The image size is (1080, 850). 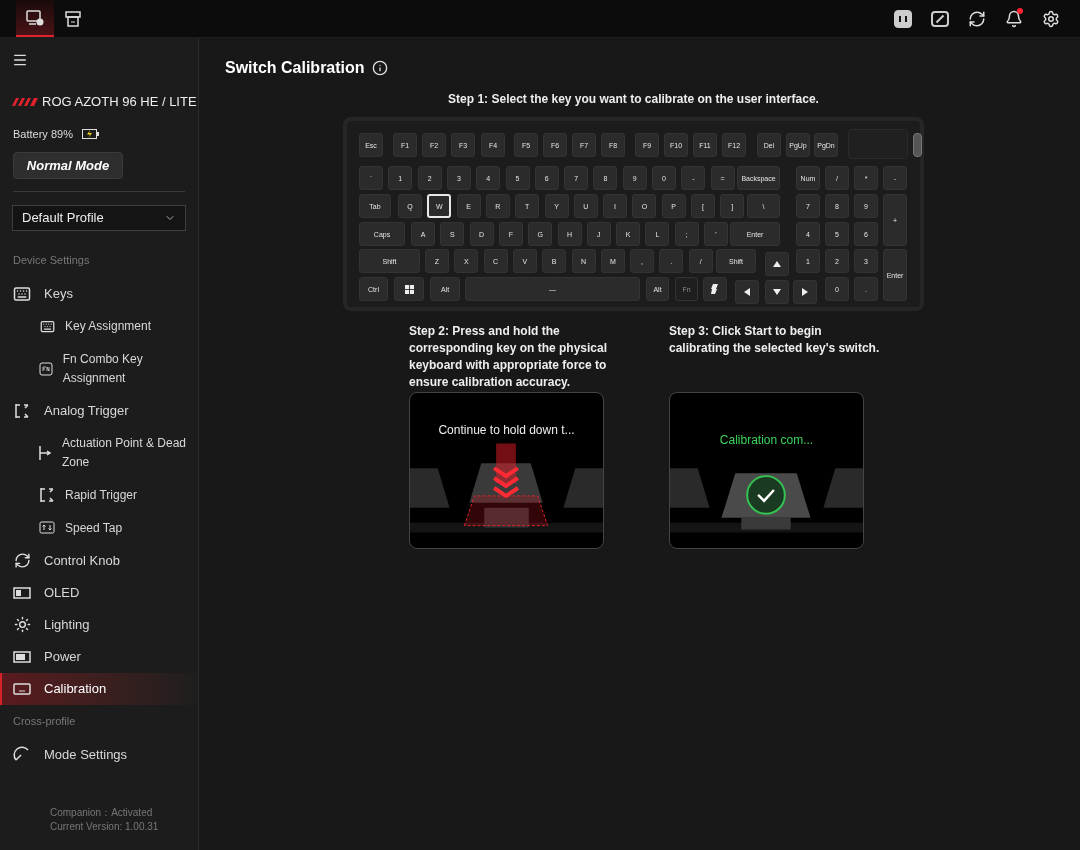 What do you see at coordinates (22, 754) in the screenshot?
I see `gauge-icon` at bounding box center [22, 754].